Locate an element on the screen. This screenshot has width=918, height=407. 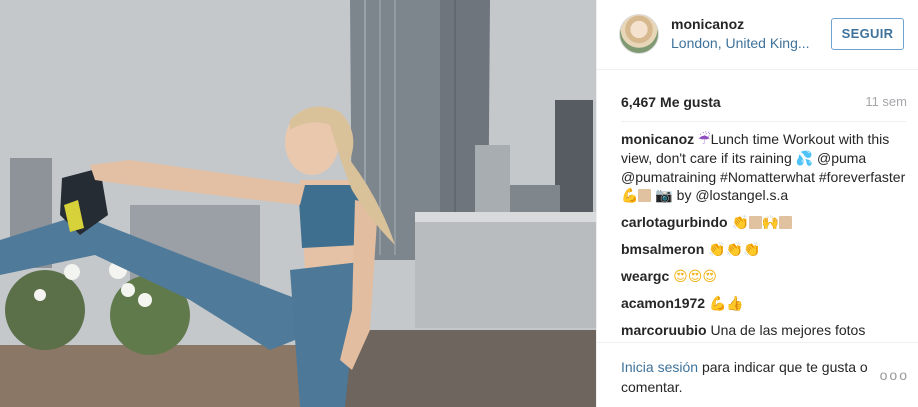
comment: carlotagurbindo 👏 🙌 is located at coordinates (766, 222).